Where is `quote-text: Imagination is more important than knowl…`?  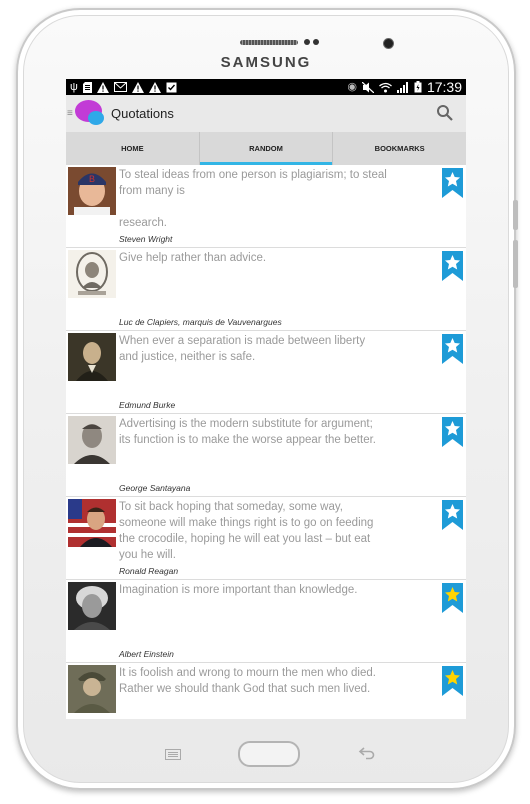
quote-text: Imagination is more important than knowl… is located at coordinates (238, 590).